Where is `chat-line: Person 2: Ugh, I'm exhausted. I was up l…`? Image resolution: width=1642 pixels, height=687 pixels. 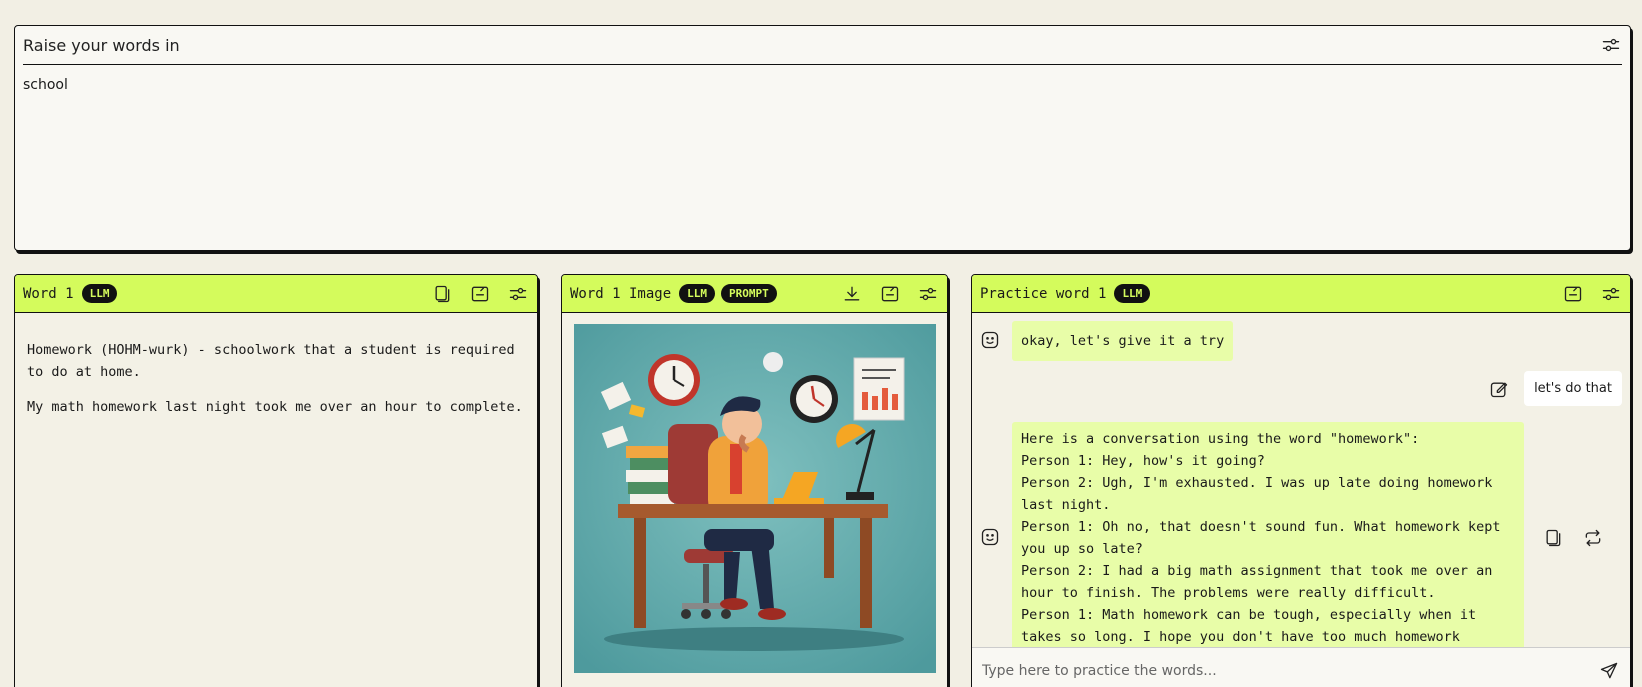
chat-line: Person 2: Ugh, I'm exhausted. I was up l… is located at coordinates (1257, 494).